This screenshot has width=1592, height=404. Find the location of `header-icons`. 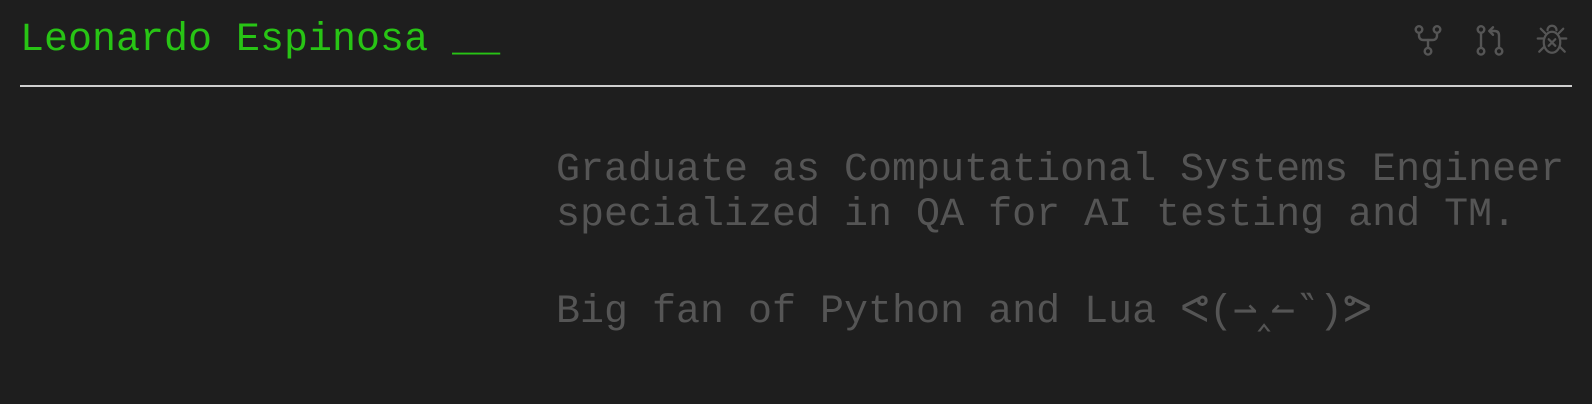

header-icons is located at coordinates (1490, 40).